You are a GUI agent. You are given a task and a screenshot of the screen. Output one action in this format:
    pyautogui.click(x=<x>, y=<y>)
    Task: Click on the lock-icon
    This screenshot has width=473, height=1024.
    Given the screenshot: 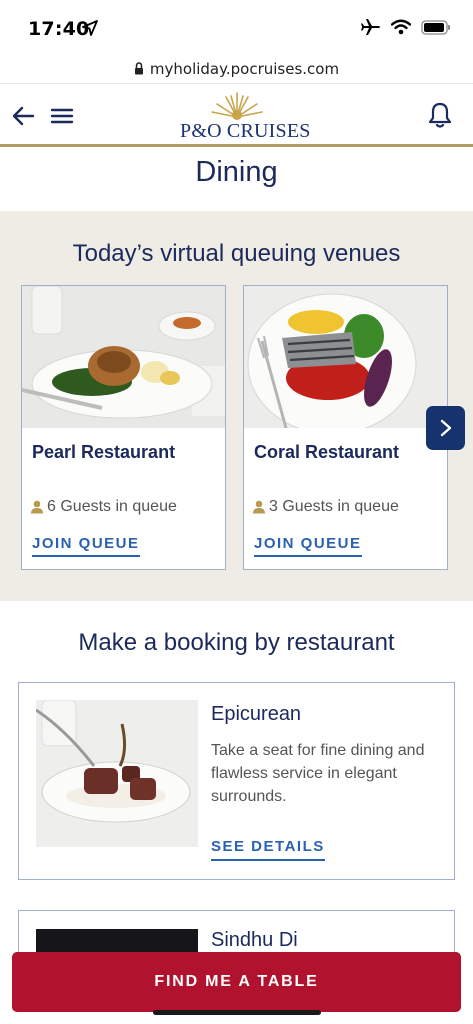 What is the action you would take?
    pyautogui.click(x=138, y=68)
    